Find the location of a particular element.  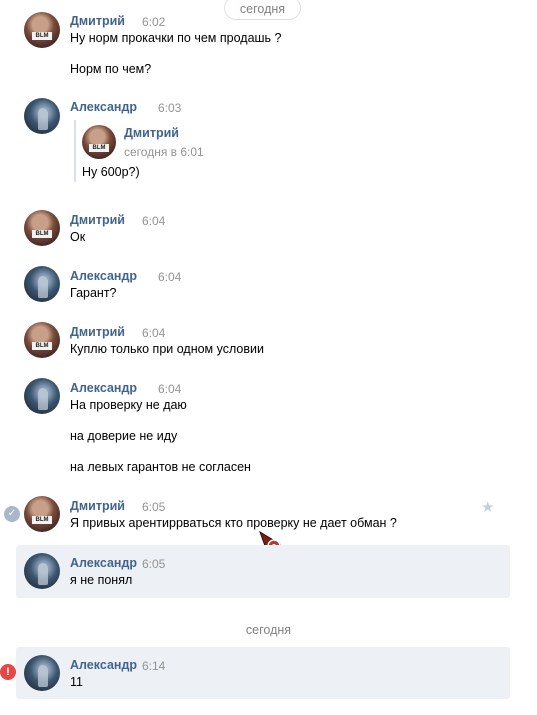

message-time: 6:02 is located at coordinates (153, 22).